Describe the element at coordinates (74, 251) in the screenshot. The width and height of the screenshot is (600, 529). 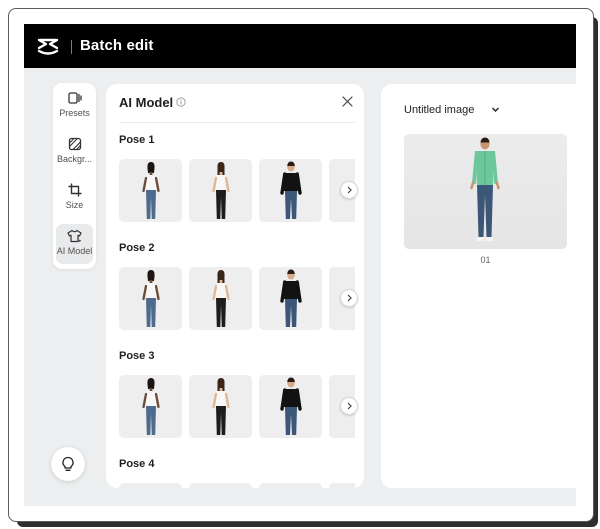
I see `rail-label-ai-model: AI Model` at that location.